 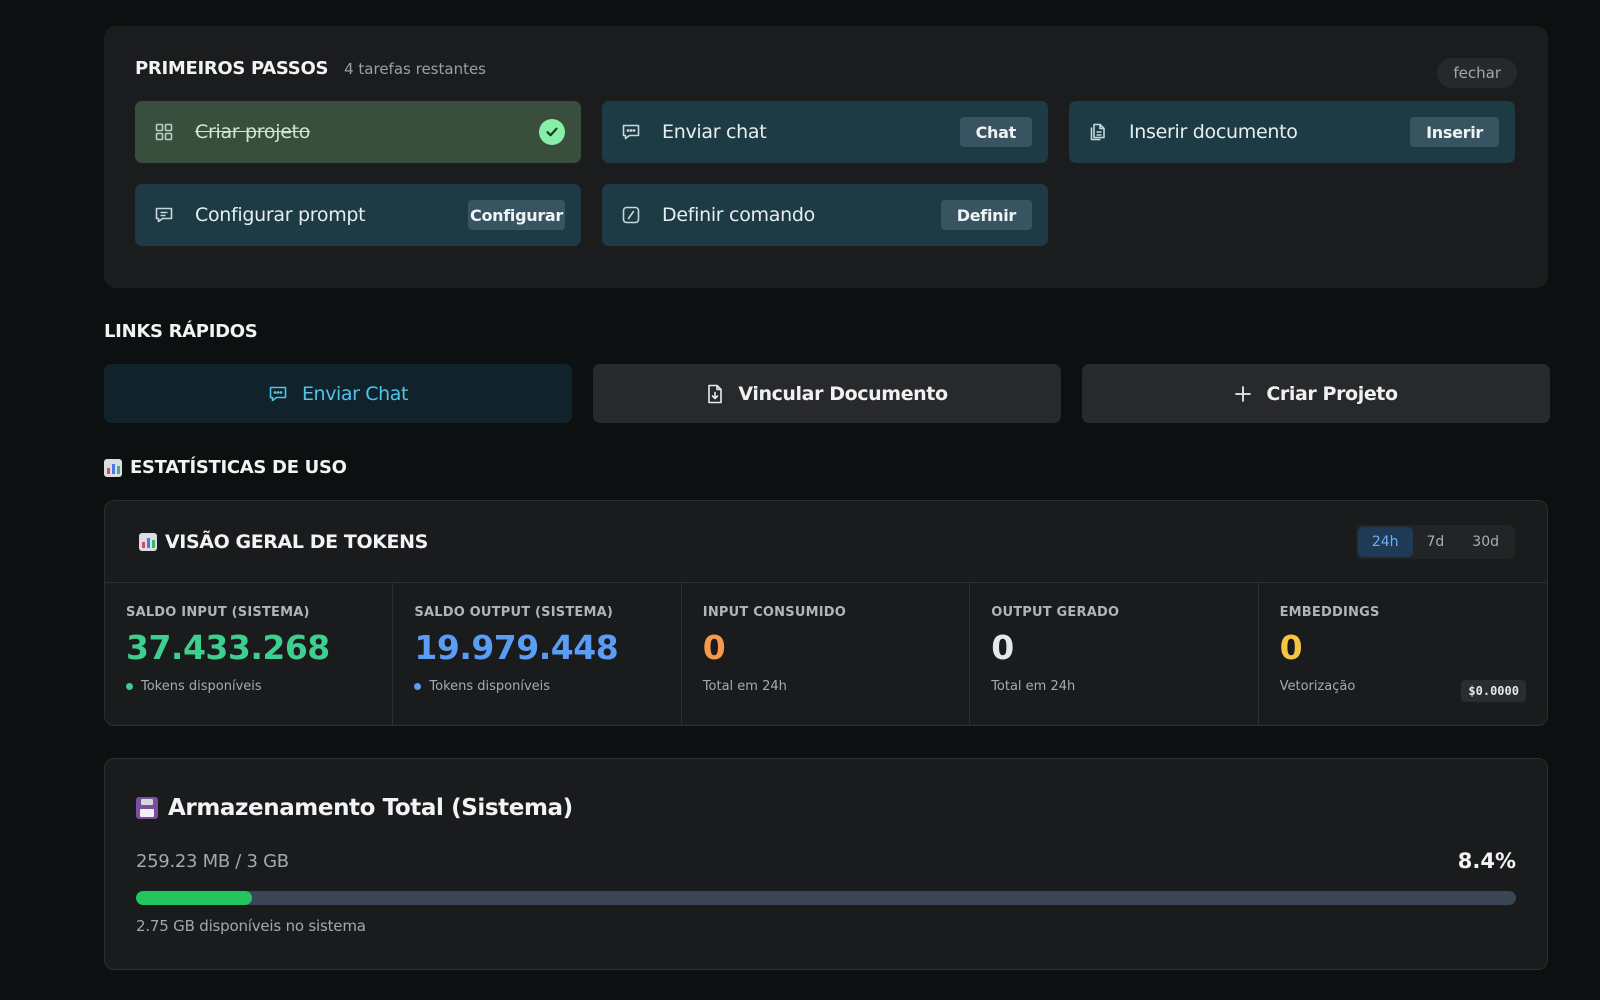 I want to click on step-insert-document: Inserir documento Inserir, so click(x=1292, y=132).